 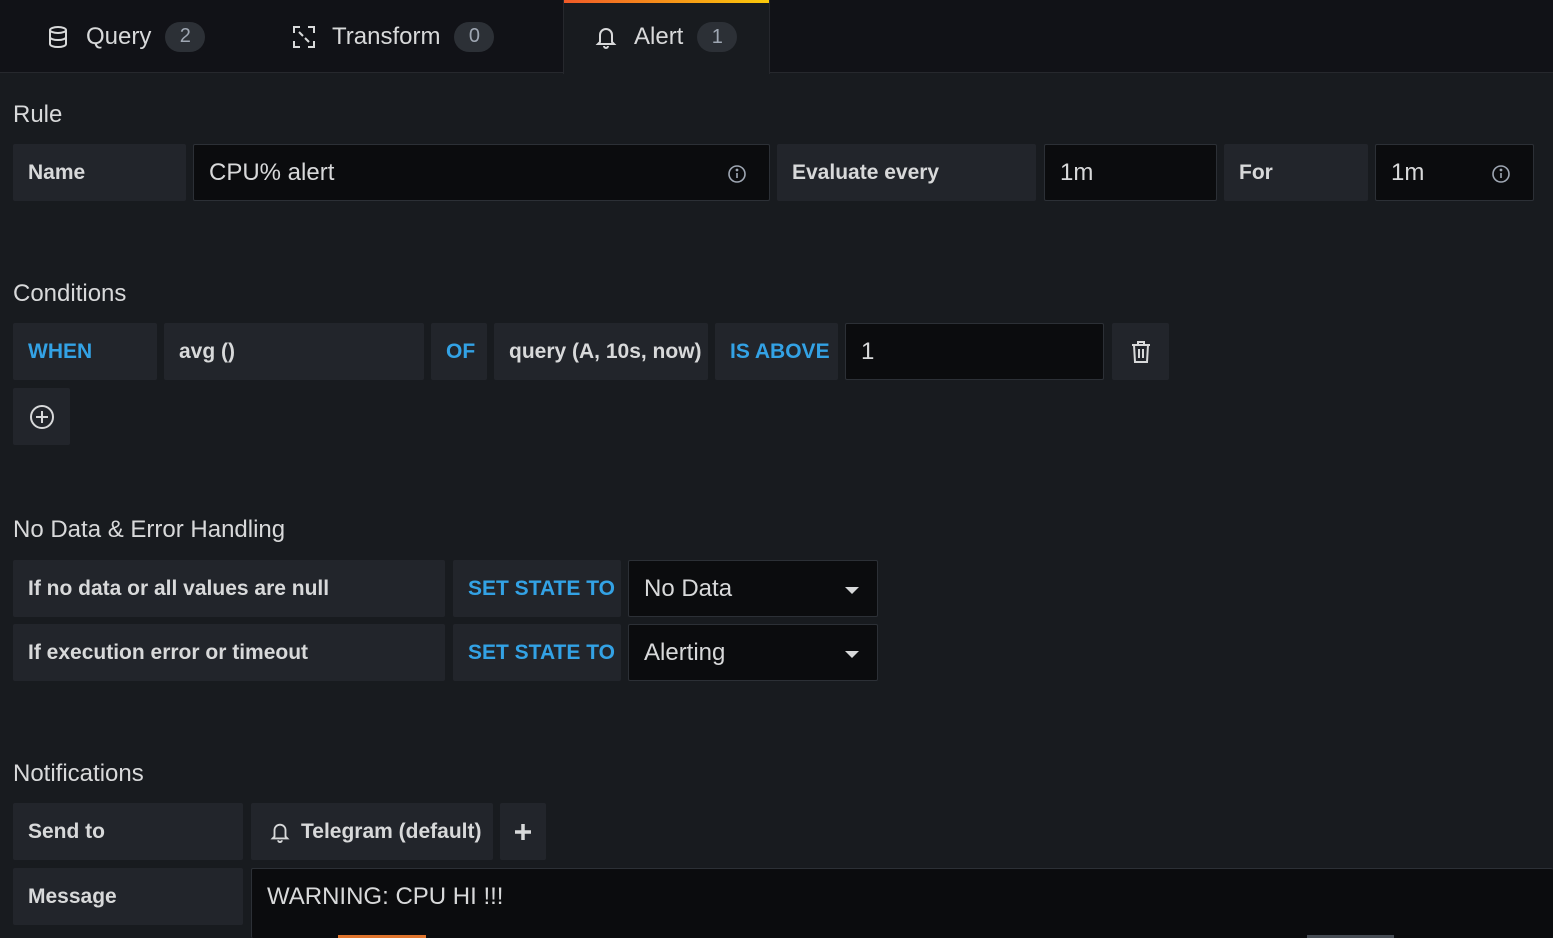 What do you see at coordinates (229, 588) in the screenshot?
I see `nodata-label: If no data or all values are null` at bounding box center [229, 588].